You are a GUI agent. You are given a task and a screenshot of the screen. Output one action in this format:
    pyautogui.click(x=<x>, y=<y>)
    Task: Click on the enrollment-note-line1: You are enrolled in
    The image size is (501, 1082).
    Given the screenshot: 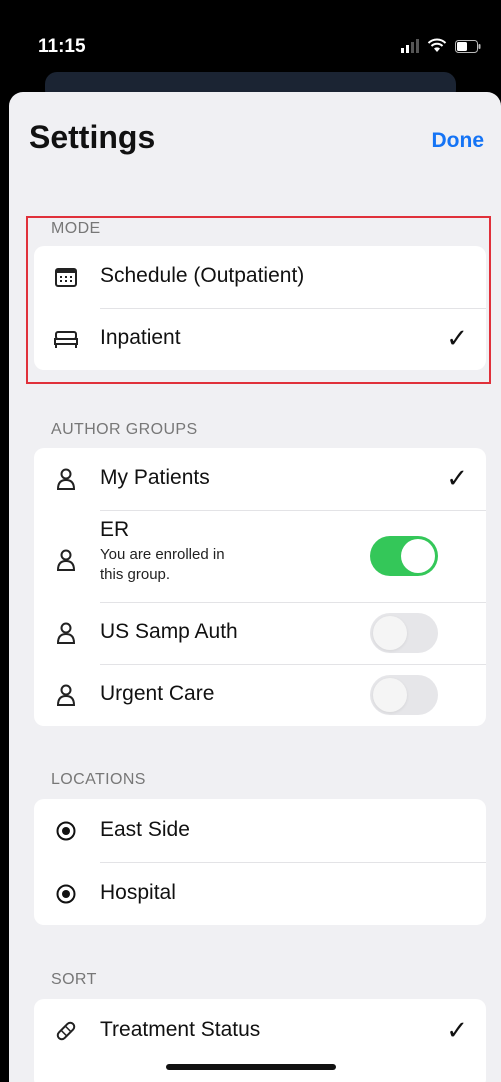 What is the action you would take?
    pyautogui.click(x=162, y=554)
    